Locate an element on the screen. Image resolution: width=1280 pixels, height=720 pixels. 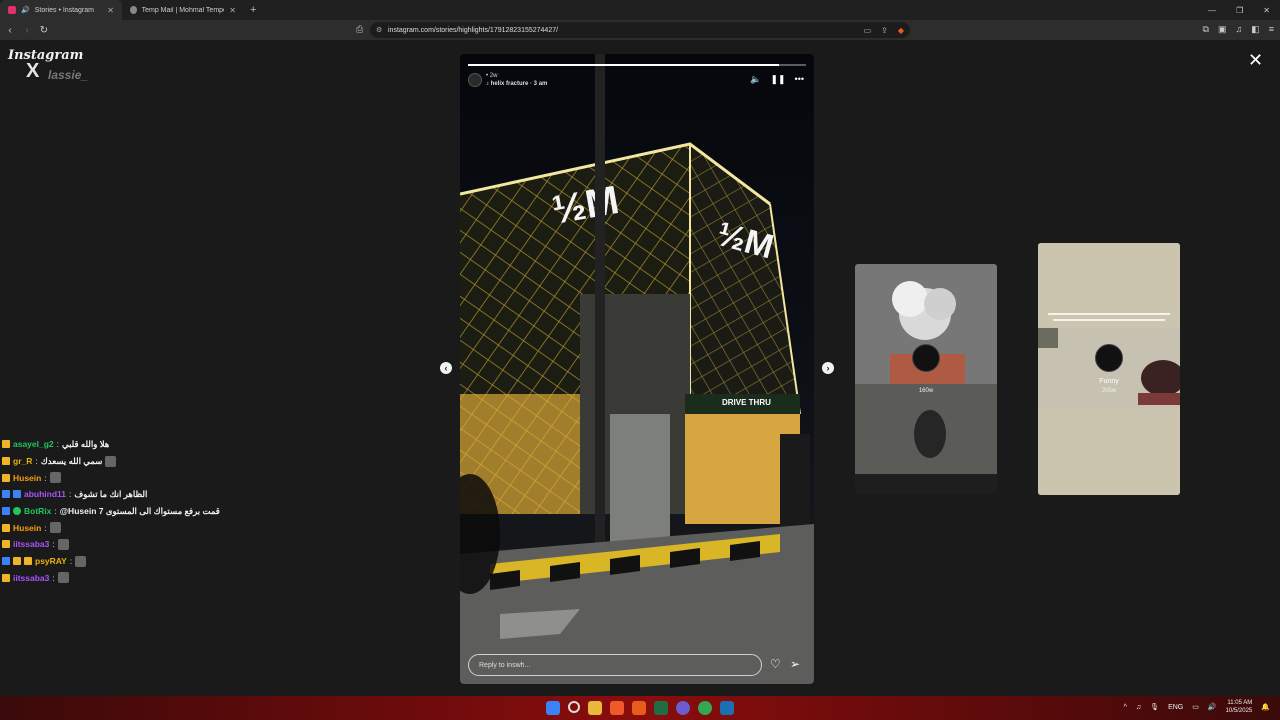
microphone-icon: 🎙 is located at coordinates (1154, 707).